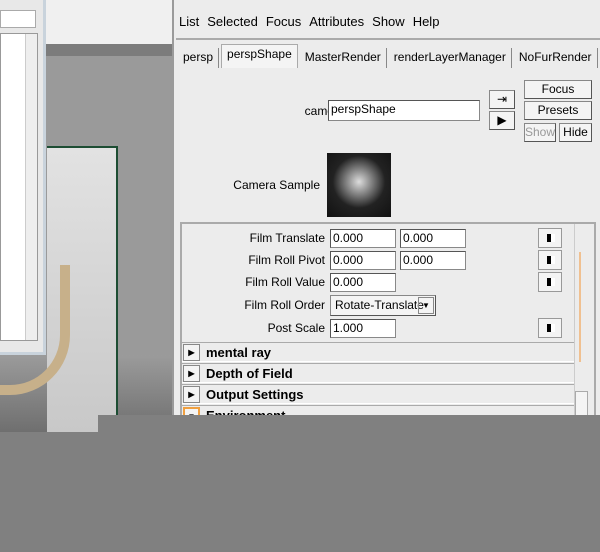  What do you see at coordinates (336, 21) in the screenshot?
I see `menu-attributes: Attributes` at bounding box center [336, 21].